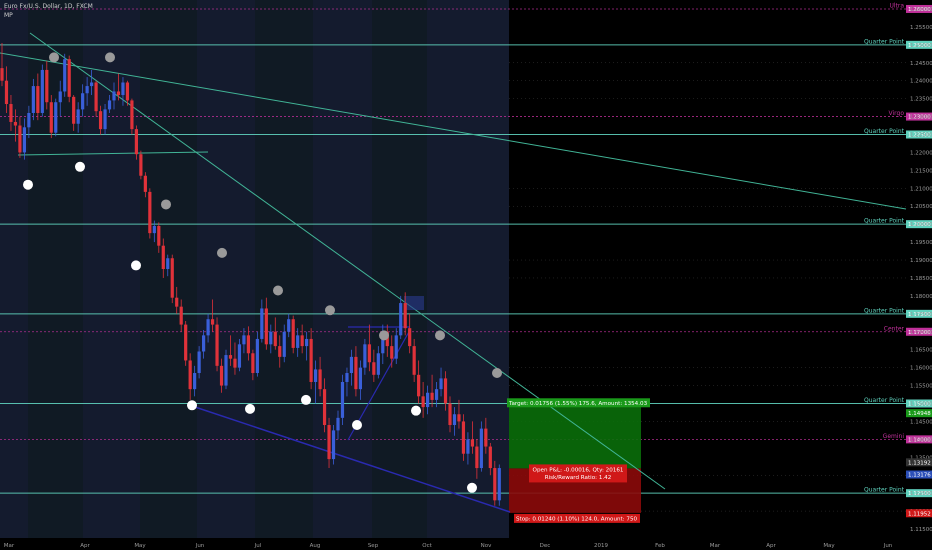 This screenshot has width=932, height=550. I want to click on price-tick: 1.23000, so click(921, 118).